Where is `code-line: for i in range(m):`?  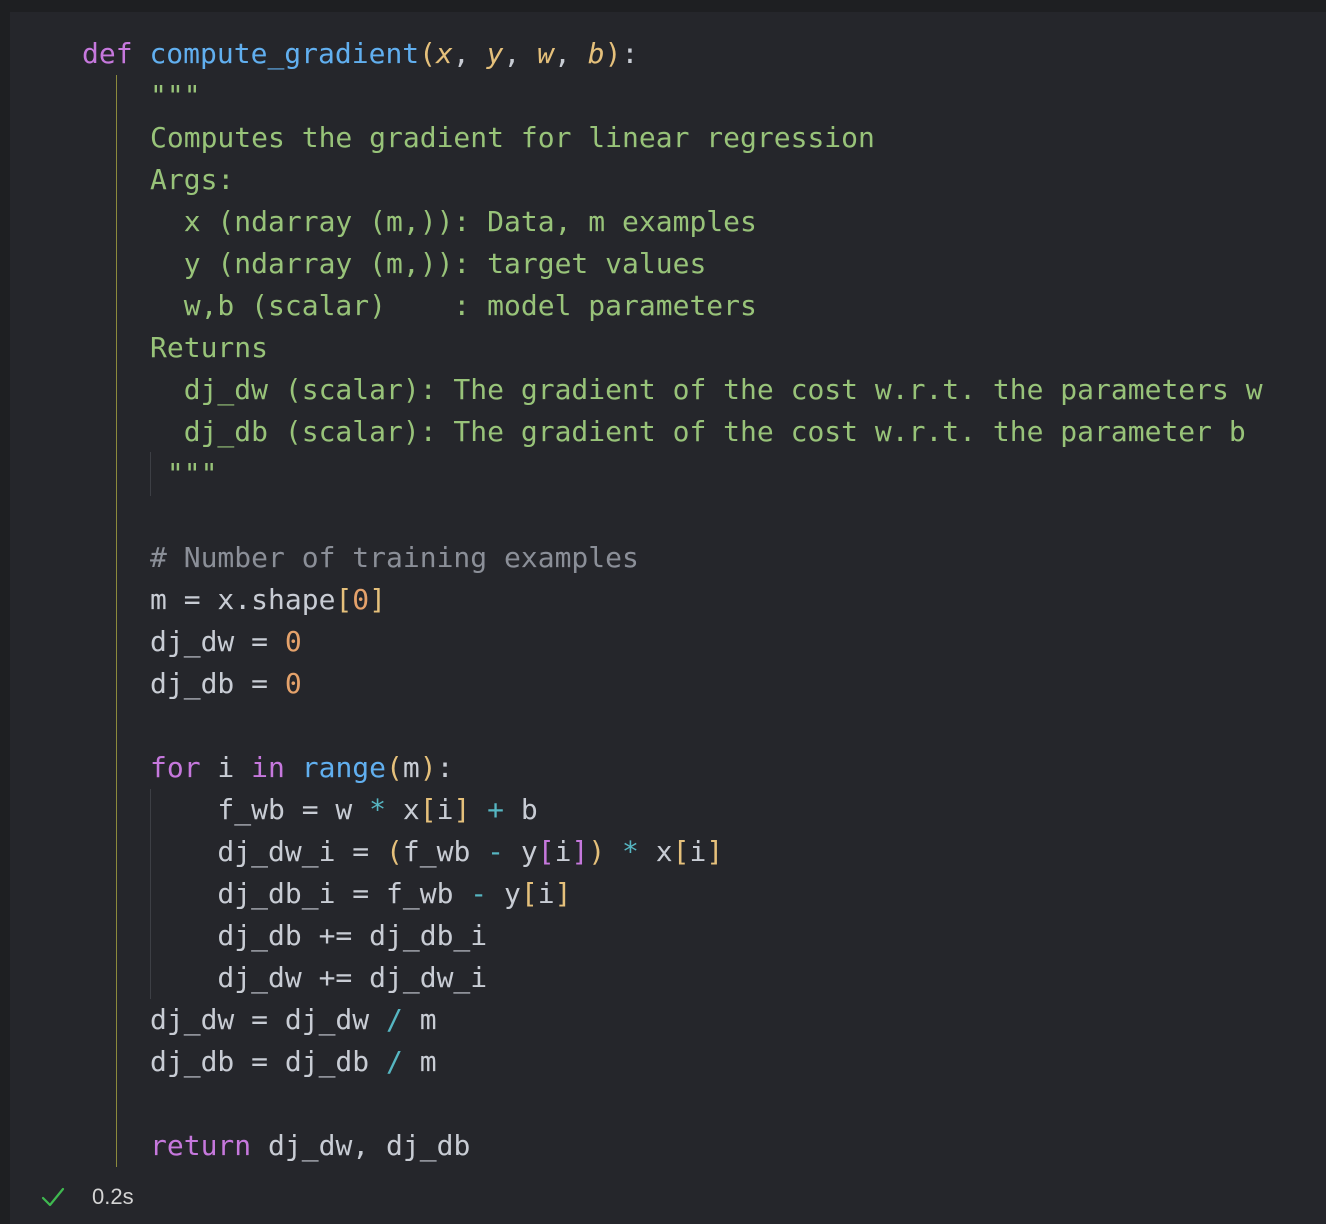 code-line: for i in range(m): is located at coordinates (301, 768).